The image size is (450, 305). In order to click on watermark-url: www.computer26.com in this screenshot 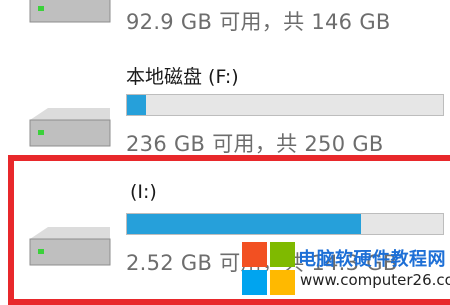, I will do `click(375, 280)`.